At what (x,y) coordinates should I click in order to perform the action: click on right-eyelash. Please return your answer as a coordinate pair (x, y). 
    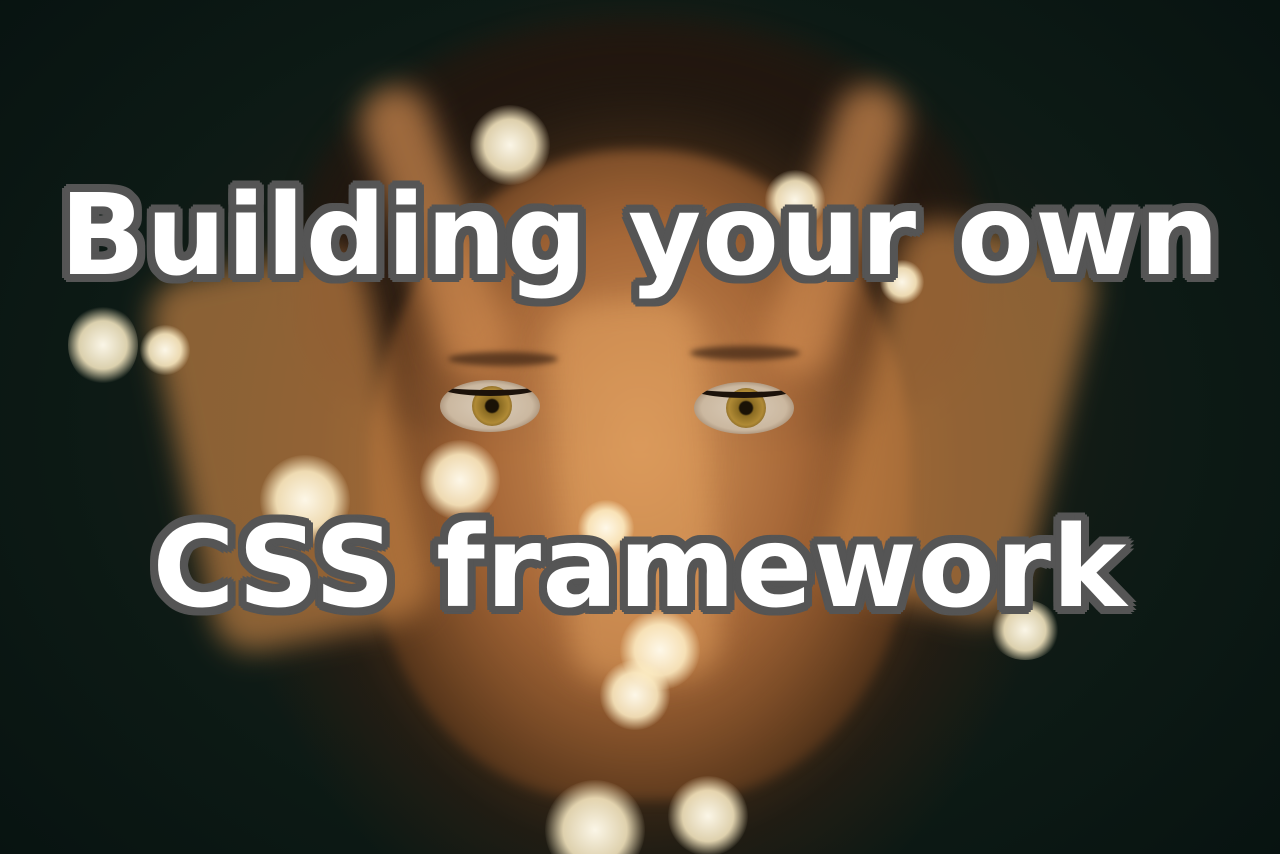
    Looking at the image, I should click on (744, 390).